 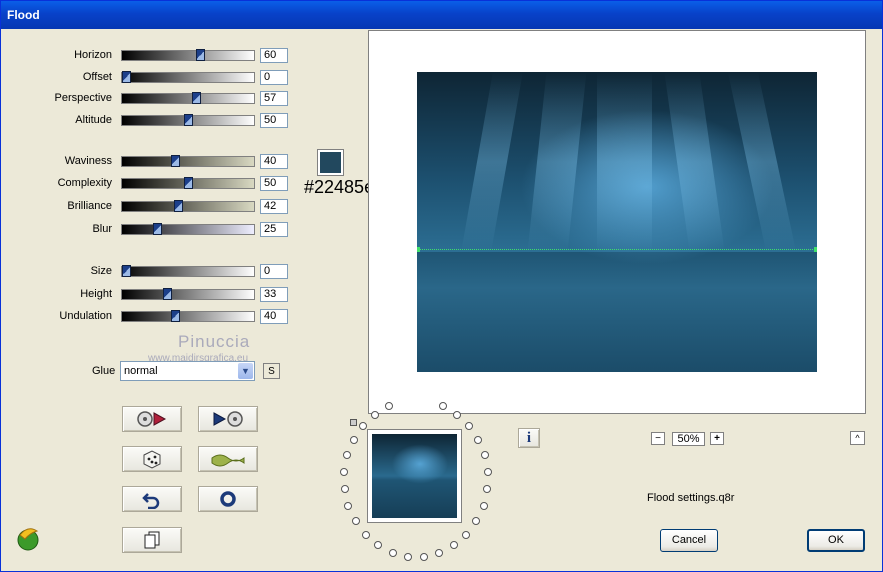 What do you see at coordinates (857, 438) in the screenshot?
I see `collapse-button: ^` at bounding box center [857, 438].